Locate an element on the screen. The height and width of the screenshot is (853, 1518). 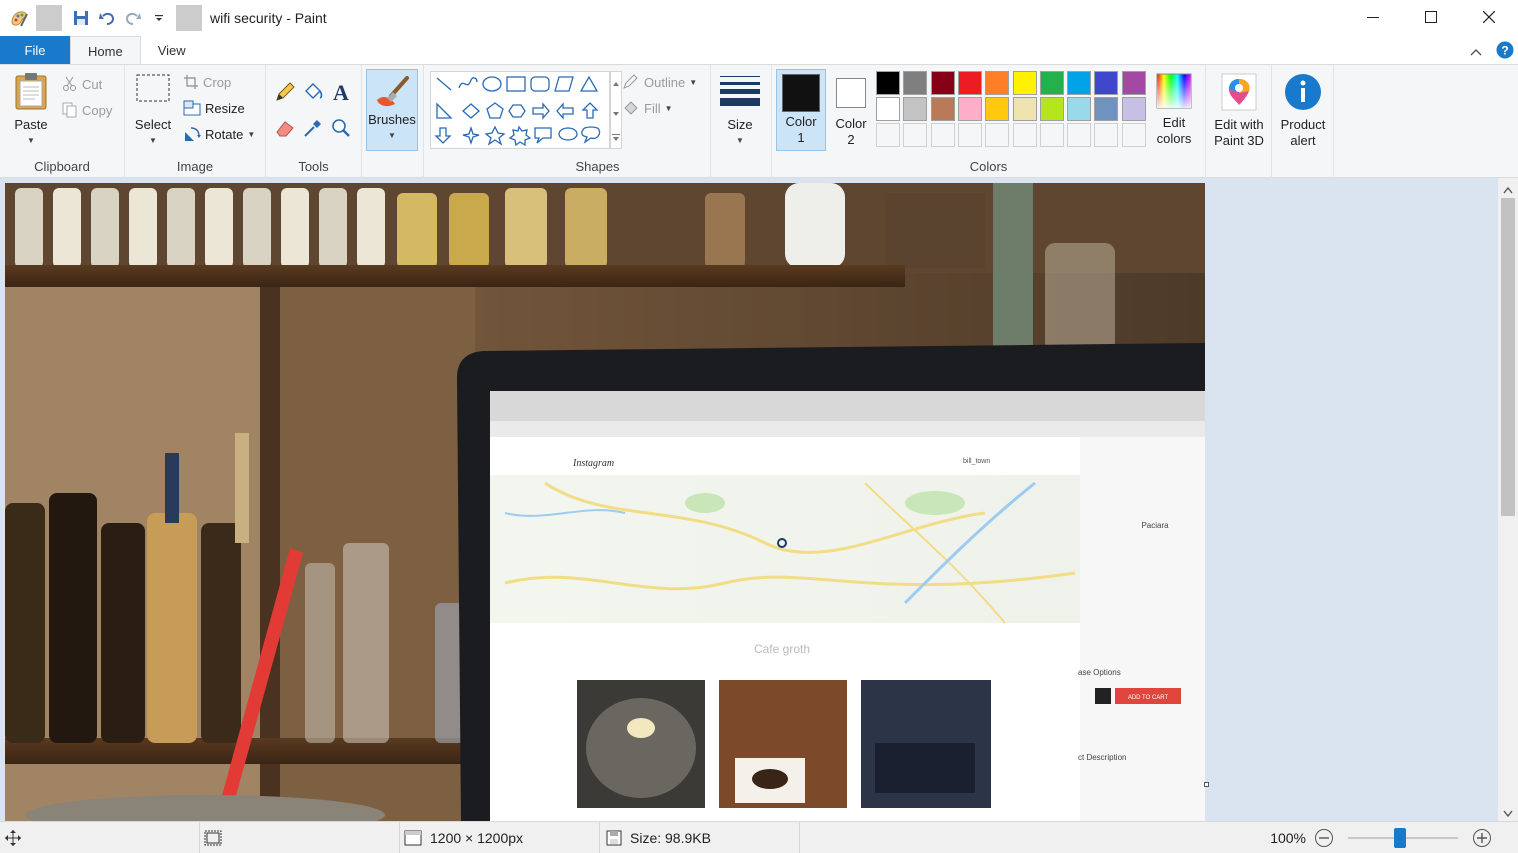
size-button: Size ▼ is located at coordinates (740, 113).